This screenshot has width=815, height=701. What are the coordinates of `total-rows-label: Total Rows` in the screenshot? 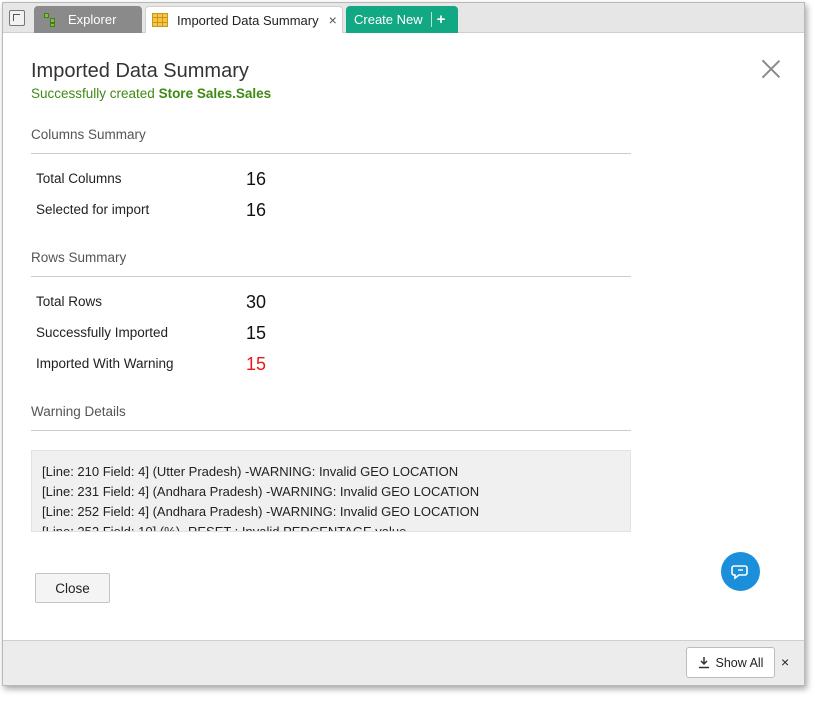 It's located at (69, 301).